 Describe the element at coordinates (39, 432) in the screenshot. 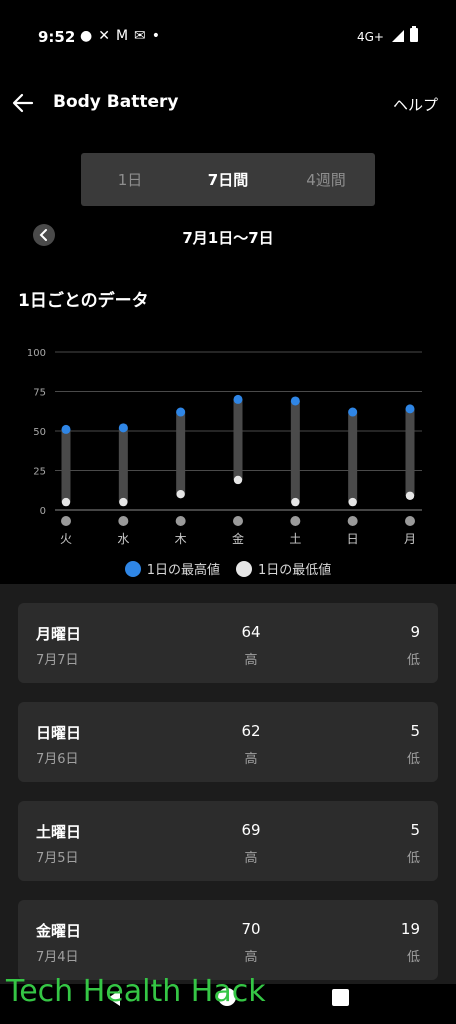

I see `y-tick-label: 50` at that location.